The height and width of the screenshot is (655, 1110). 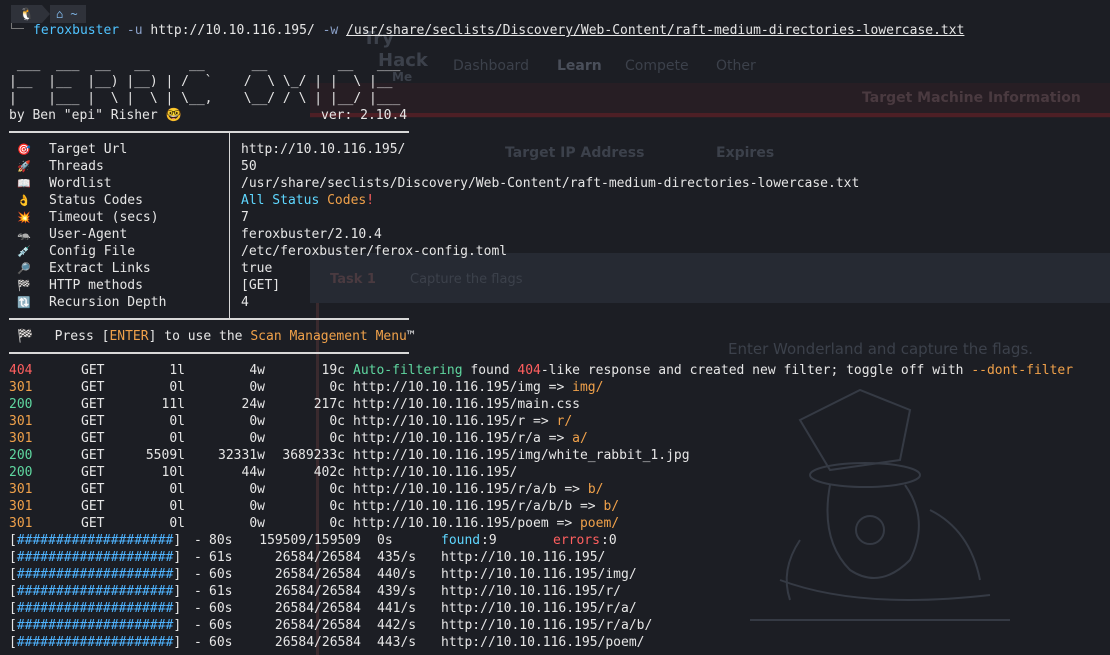 I want to click on progress-rate: 439/s, so click(x=397, y=591).